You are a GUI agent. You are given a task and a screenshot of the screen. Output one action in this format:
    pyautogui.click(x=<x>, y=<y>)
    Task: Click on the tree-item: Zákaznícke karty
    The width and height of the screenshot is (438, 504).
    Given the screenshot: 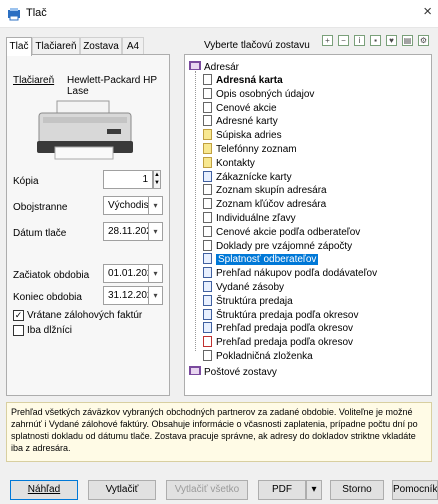 What is the action you would take?
    pyautogui.click(x=247, y=176)
    